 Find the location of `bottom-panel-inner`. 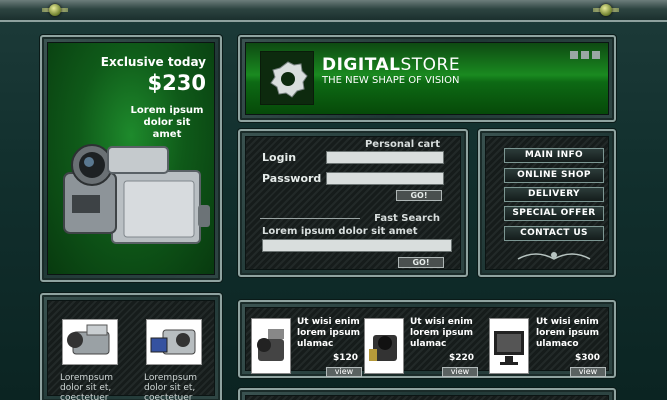

bottom-panel-inner is located at coordinates (427, 397).